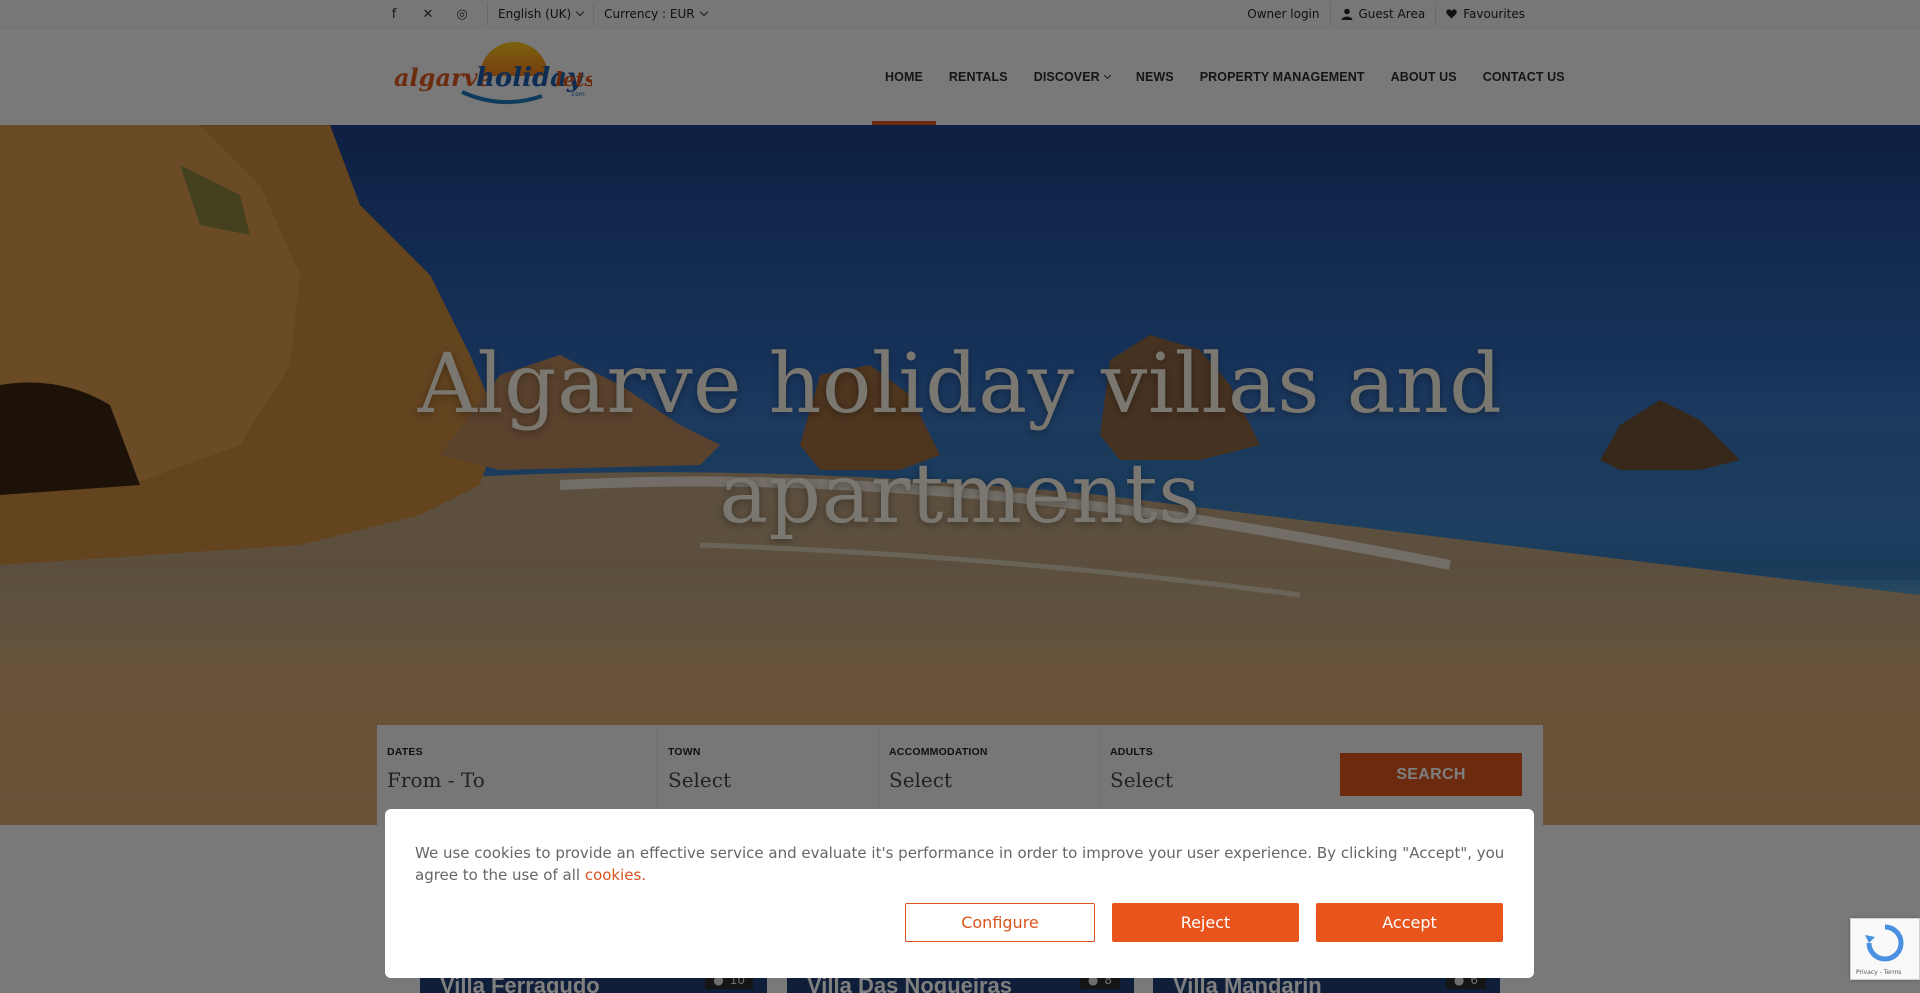 The width and height of the screenshot is (1920, 993). I want to click on cookies-link: cookies., so click(615, 875).